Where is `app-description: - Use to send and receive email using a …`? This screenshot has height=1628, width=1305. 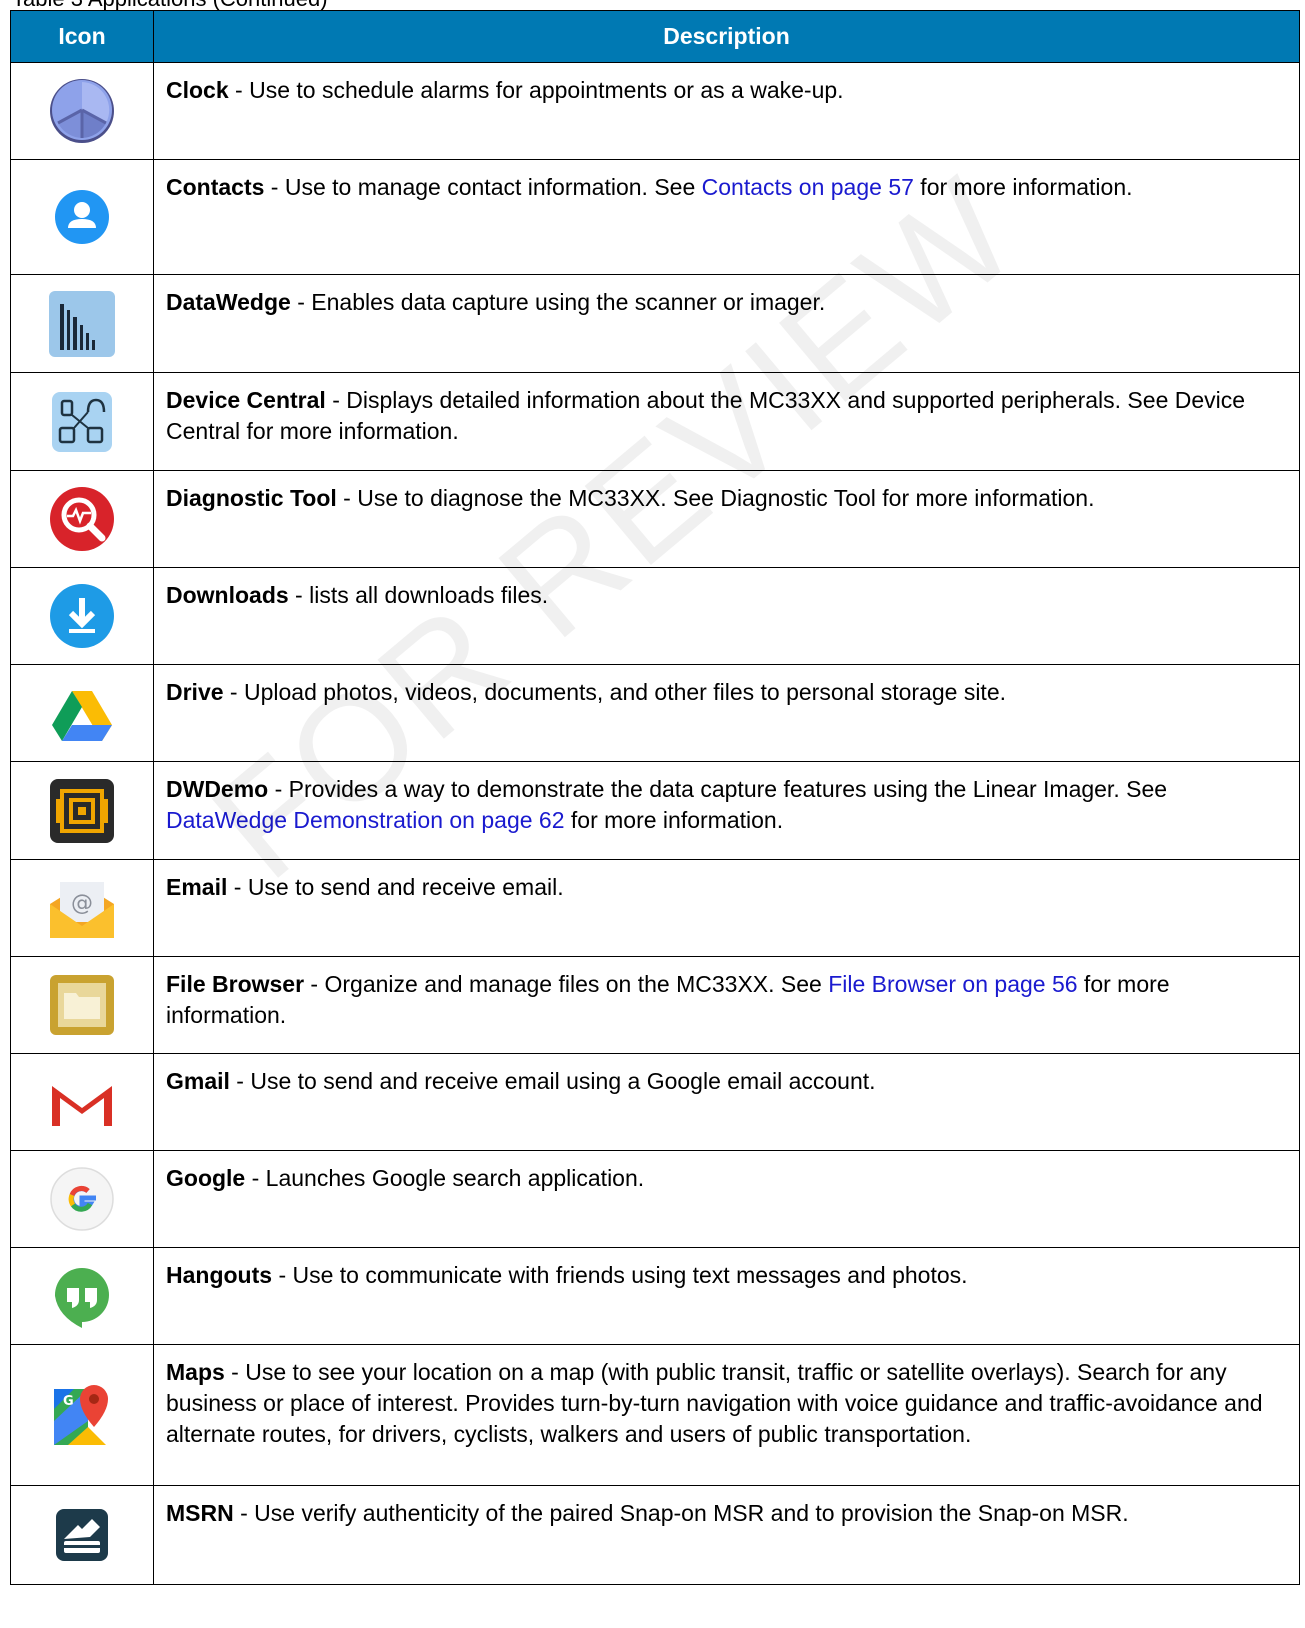 app-description: - Use to send and receive email using a … is located at coordinates (552, 1081).